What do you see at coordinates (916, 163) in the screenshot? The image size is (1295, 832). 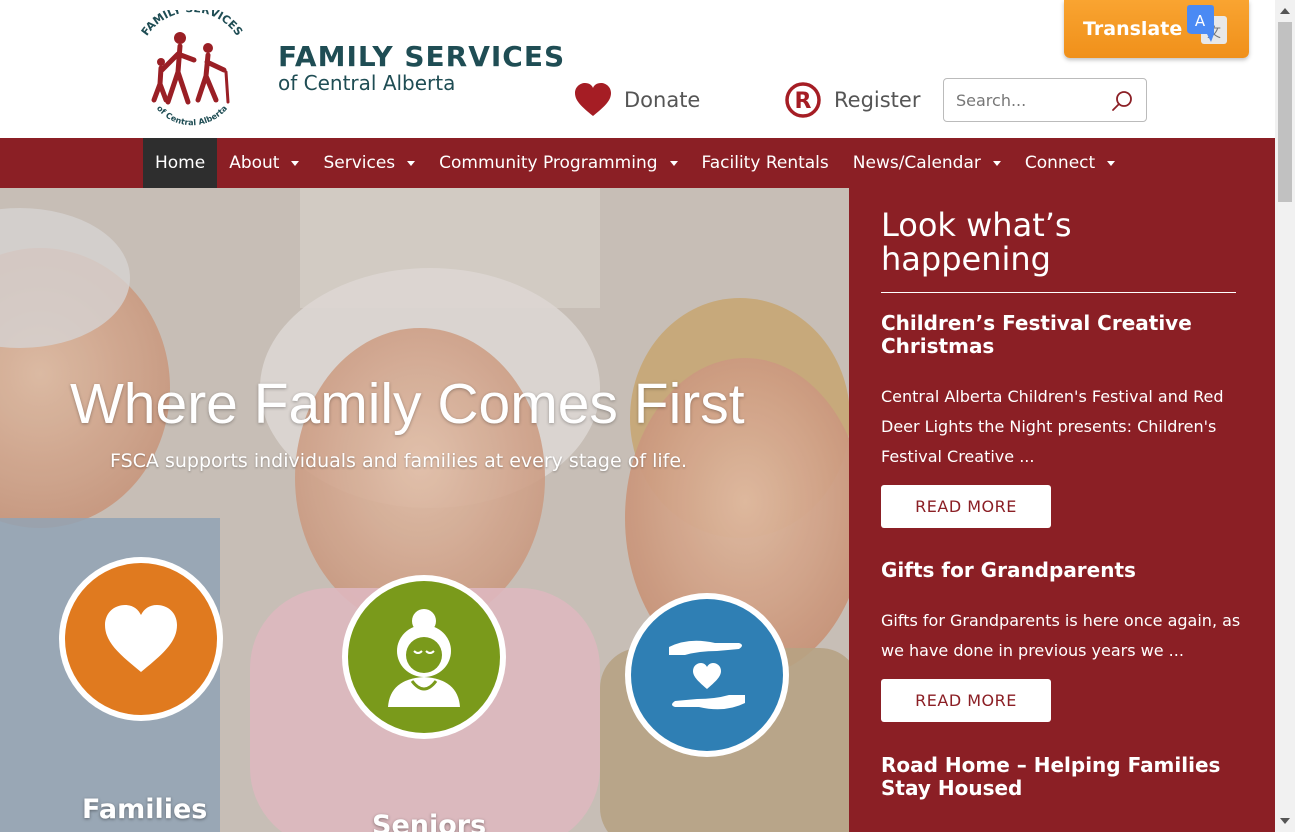 I see `nav-item-label: News/Calendar` at bounding box center [916, 163].